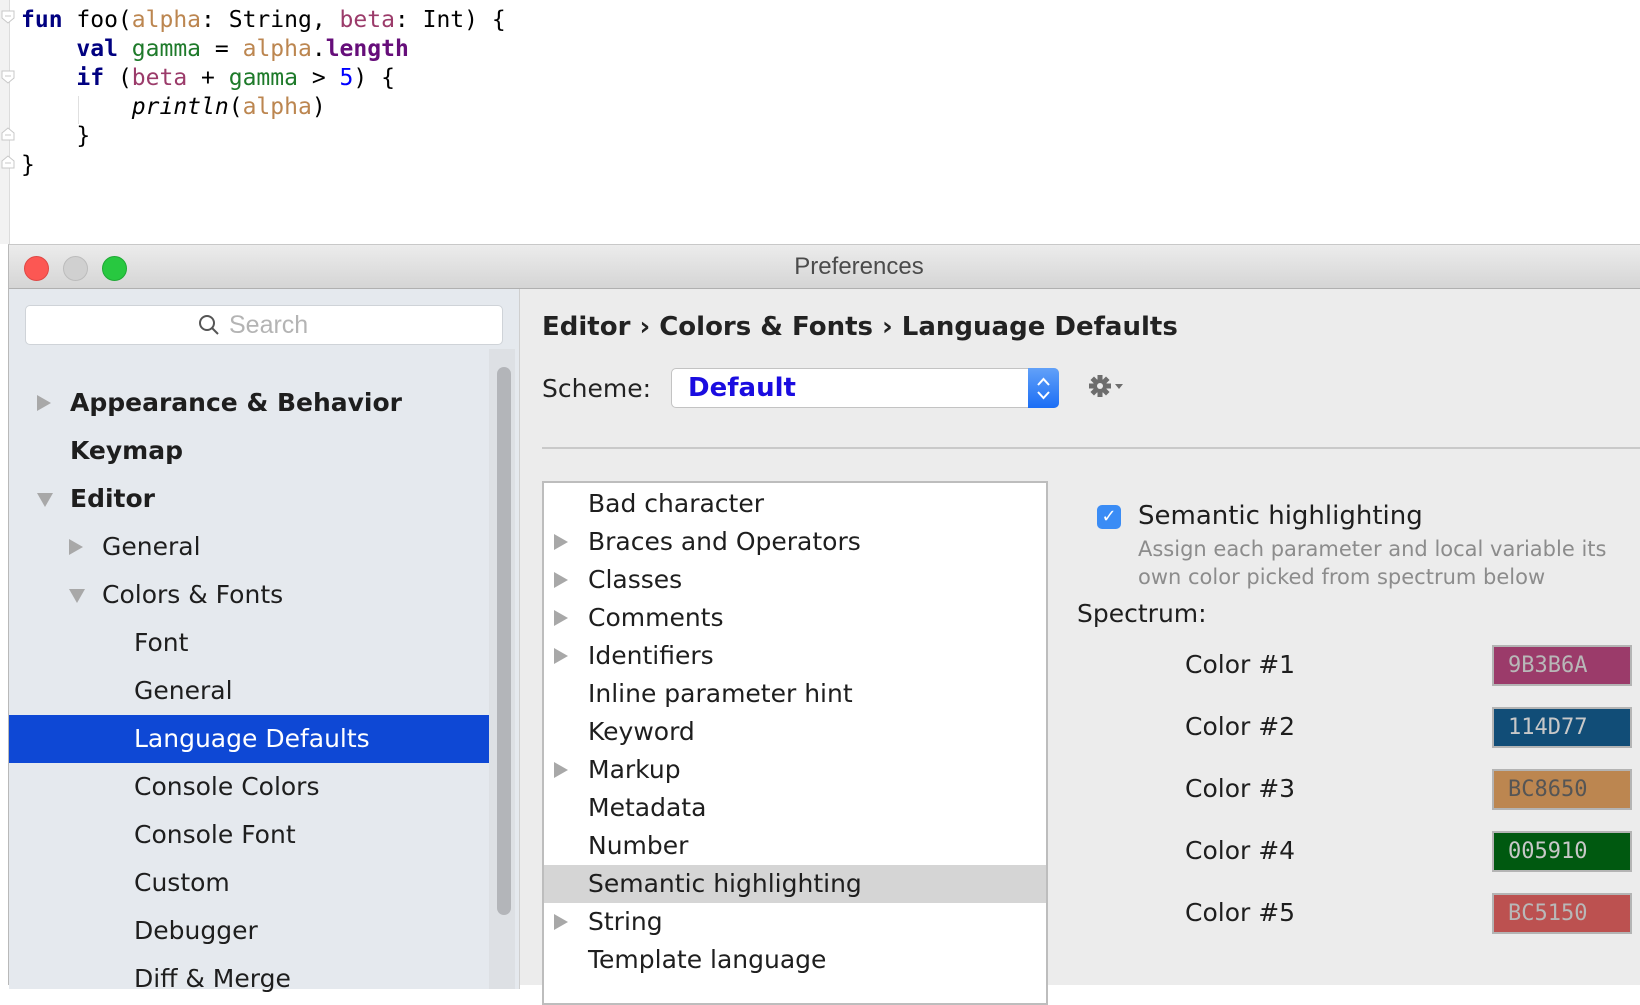  I want to click on code-token: 5, so click(346, 78).